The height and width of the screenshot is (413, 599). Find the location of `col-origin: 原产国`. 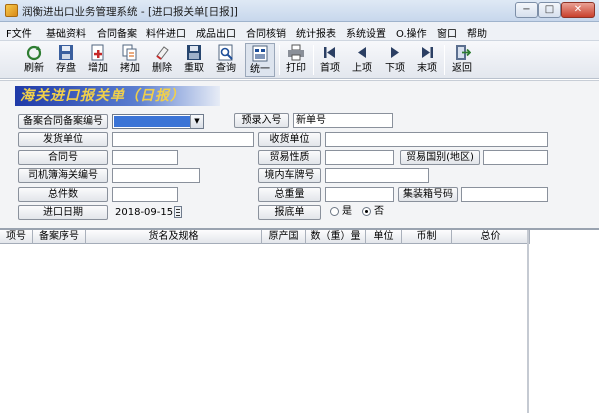

col-origin: 原产国 is located at coordinates (284, 237).